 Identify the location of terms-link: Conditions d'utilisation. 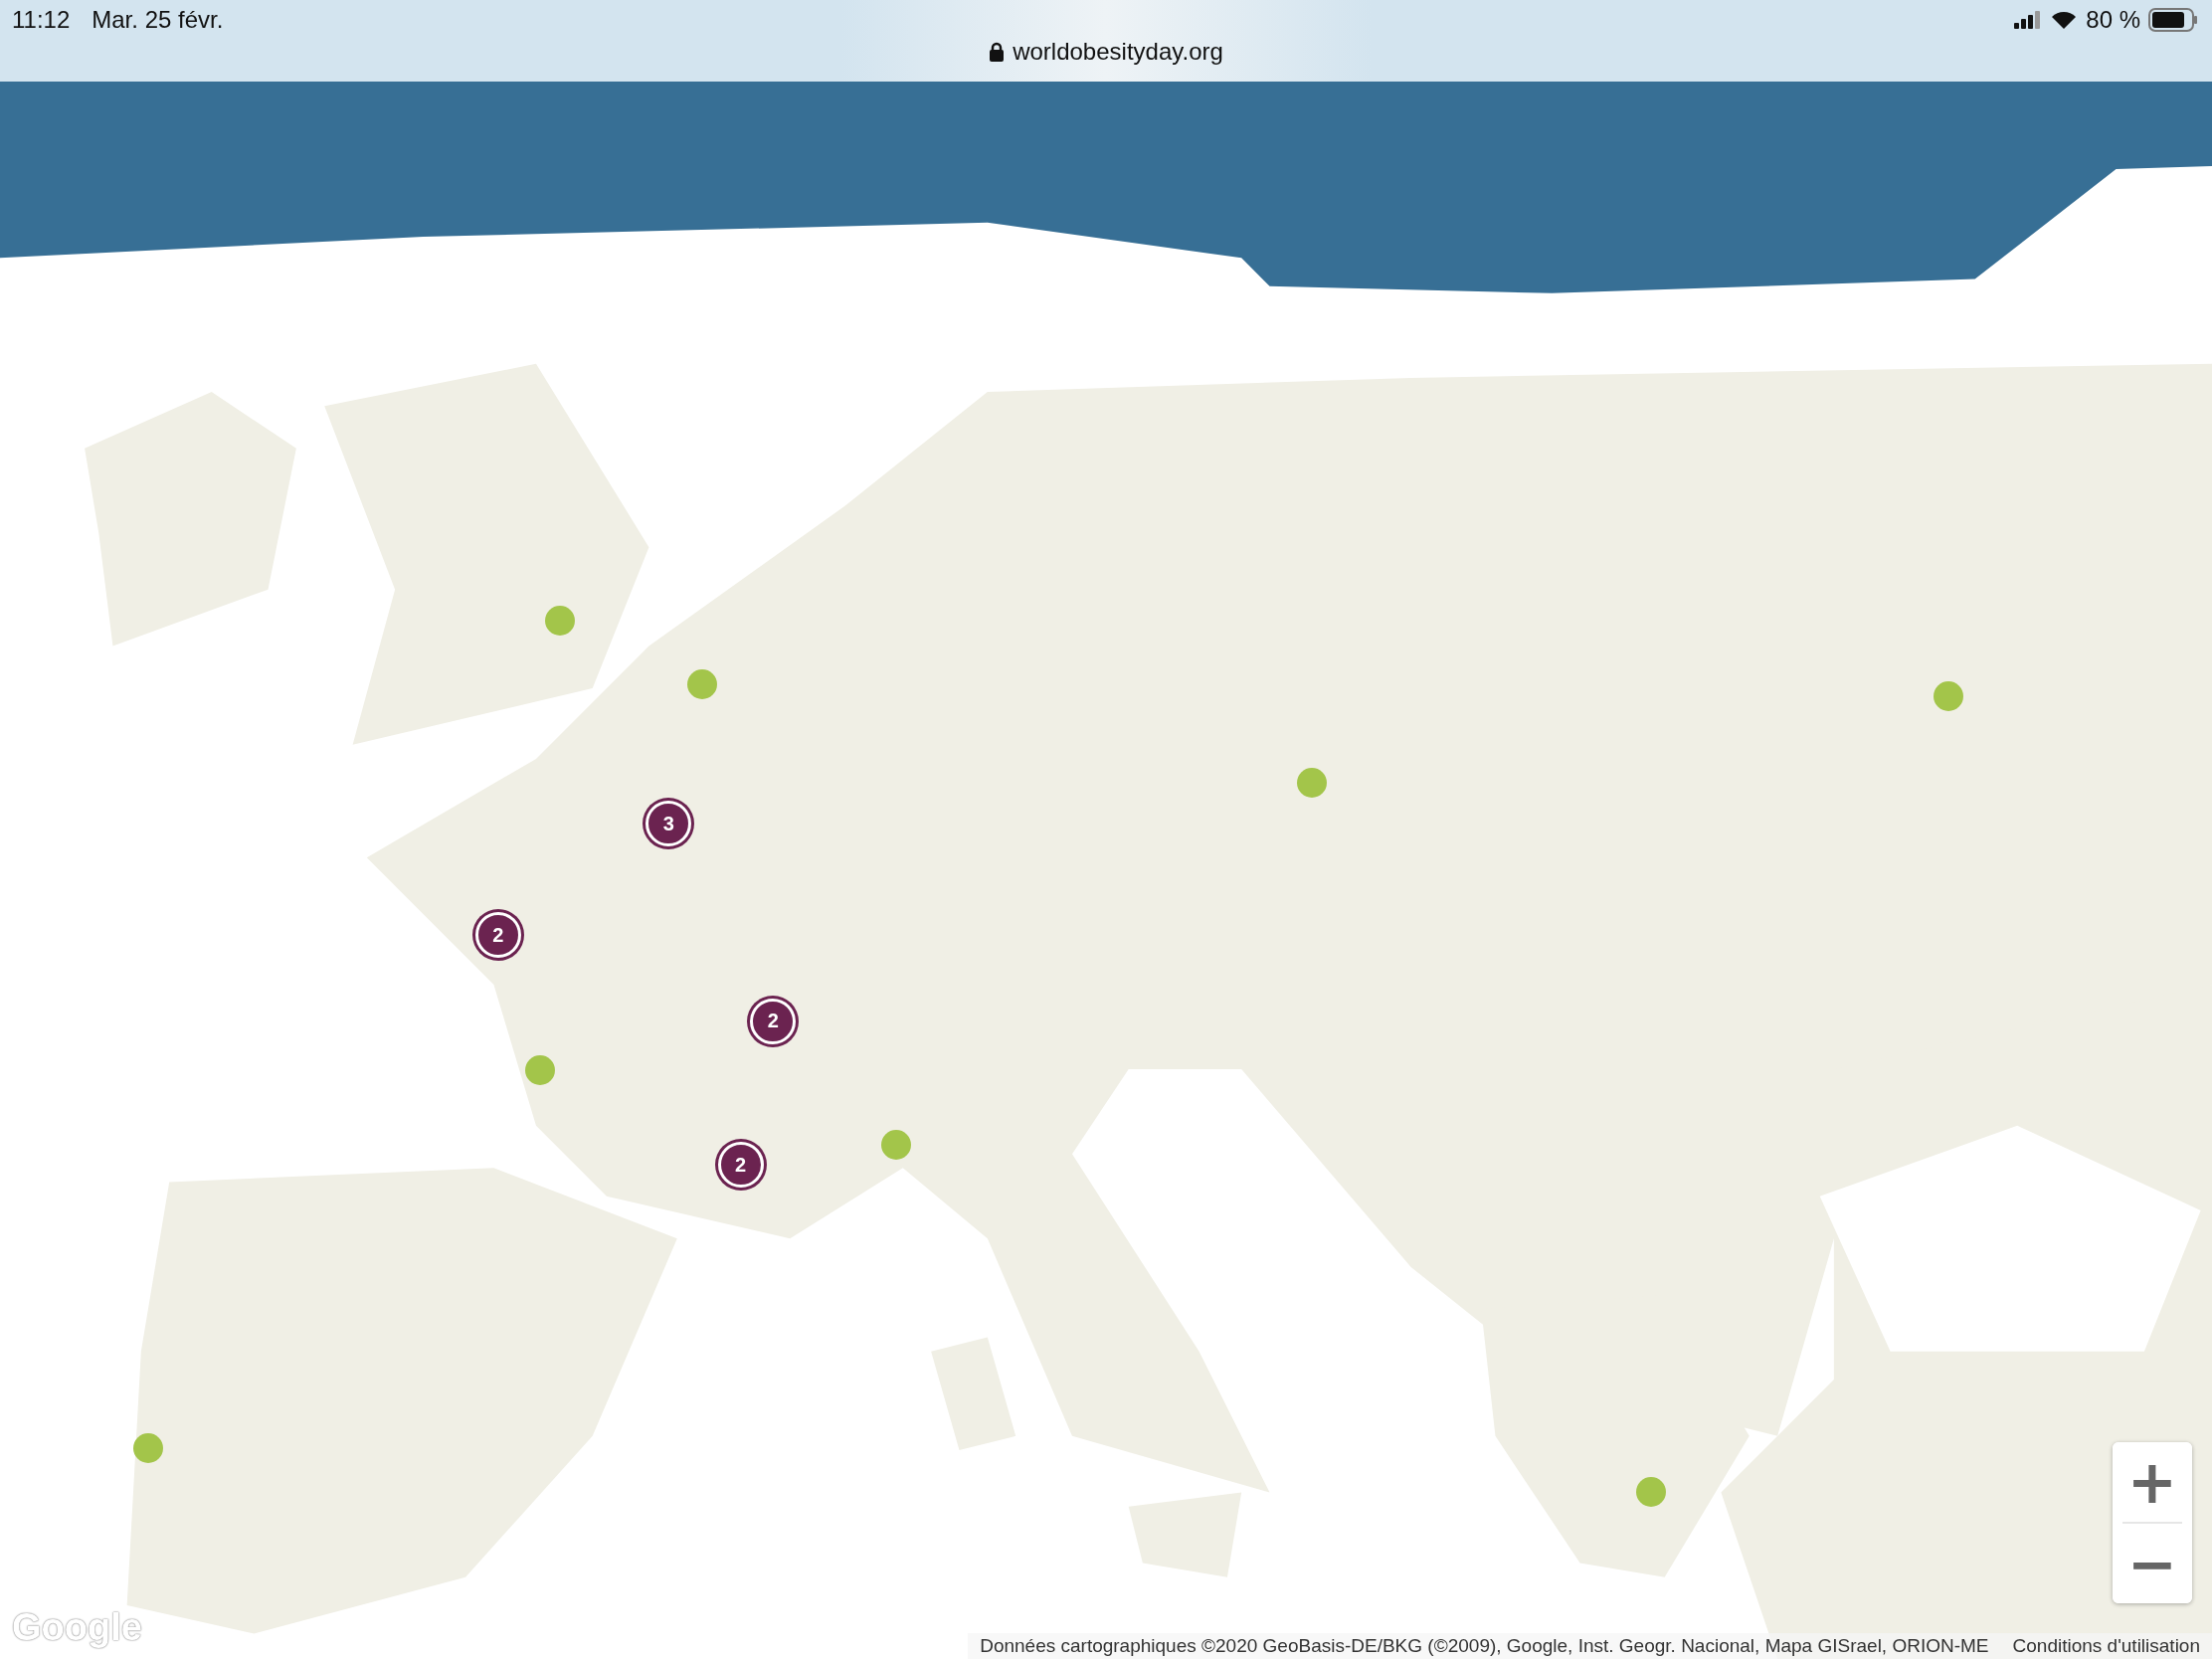
(2106, 1646).